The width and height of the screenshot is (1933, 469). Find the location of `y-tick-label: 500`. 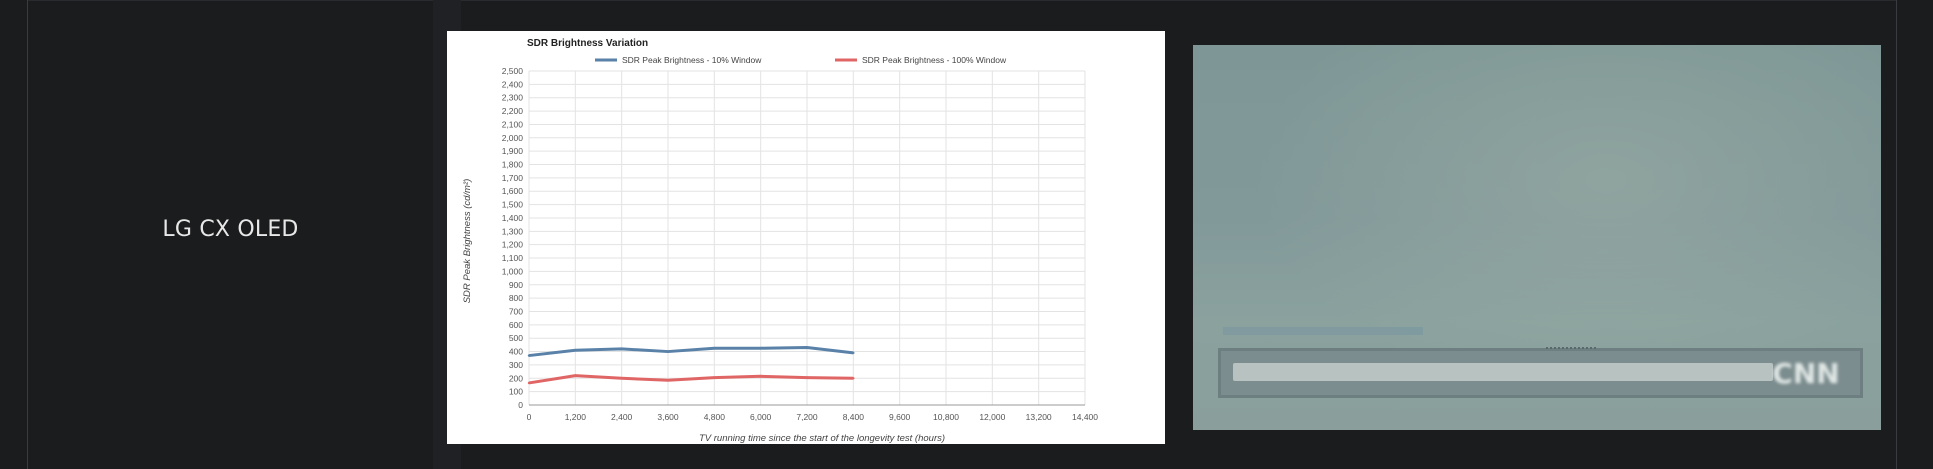

y-tick-label: 500 is located at coordinates (516, 338).